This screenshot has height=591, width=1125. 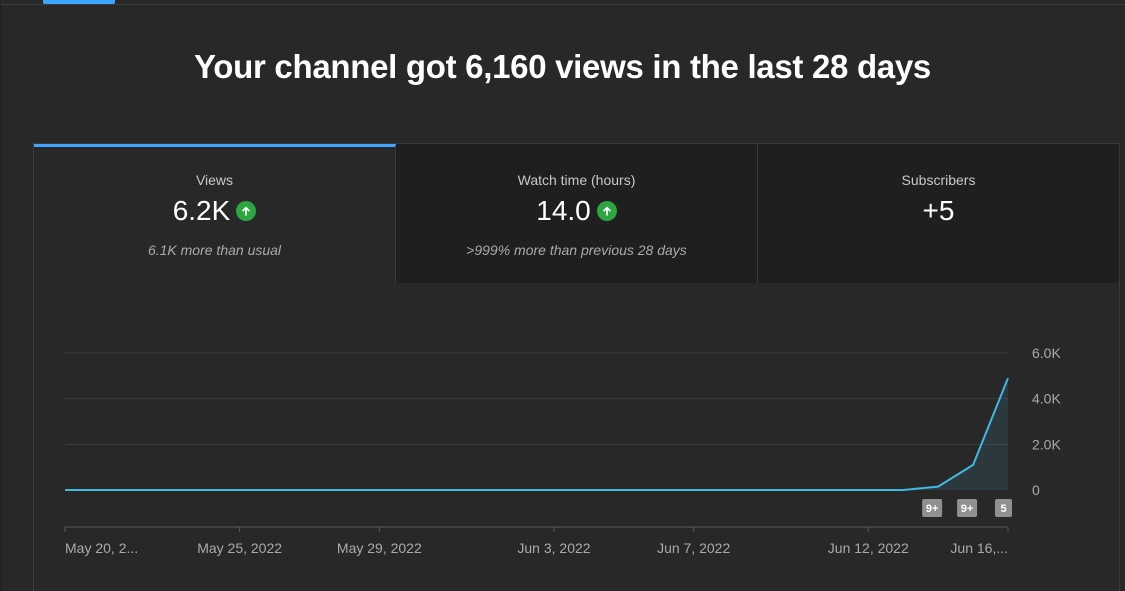 I want to click on x-tick-label: Jun 12, 2022, so click(x=868, y=548).